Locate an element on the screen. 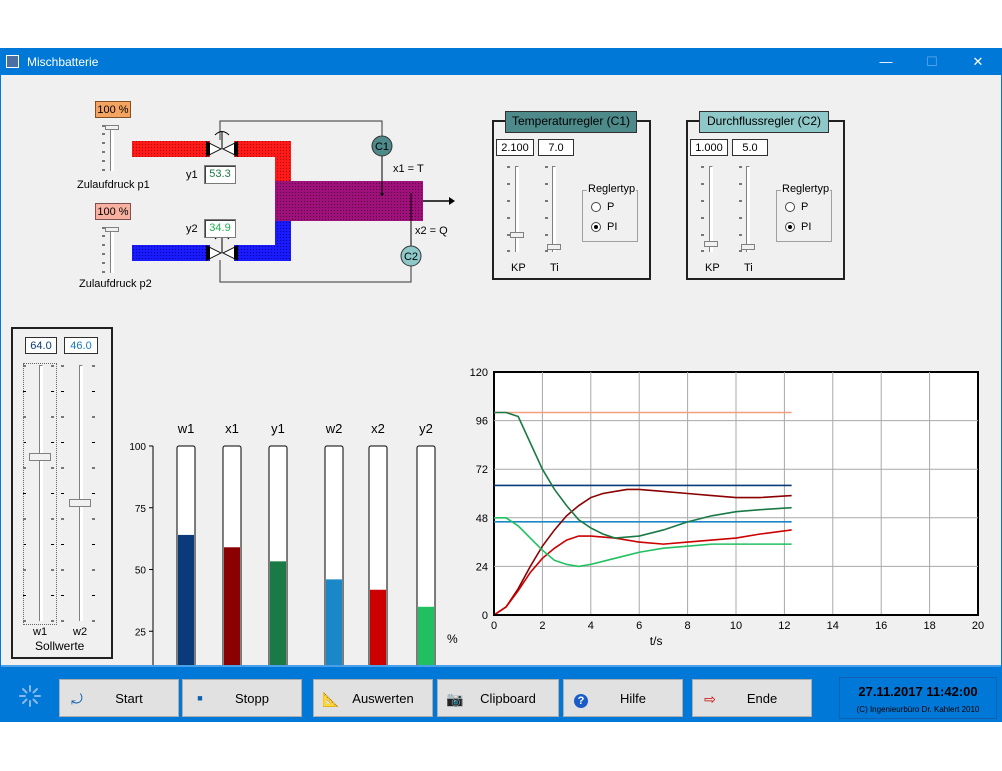  control-line-c1 is located at coordinates (301, 130).